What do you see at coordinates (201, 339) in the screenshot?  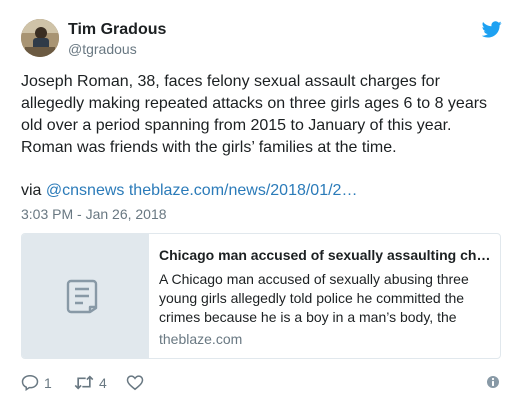 I see `card-domain: theblaze.com` at bounding box center [201, 339].